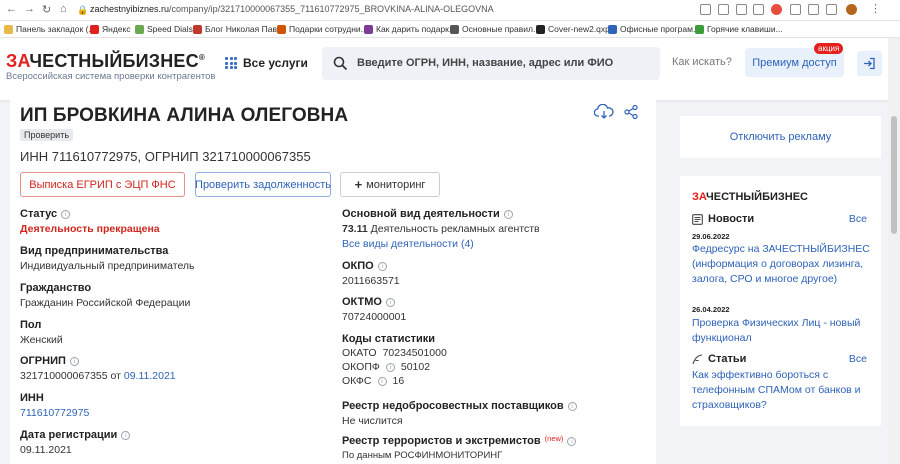  Describe the element at coordinates (46, 9) in the screenshot. I see `reload-icon: ↻` at that location.